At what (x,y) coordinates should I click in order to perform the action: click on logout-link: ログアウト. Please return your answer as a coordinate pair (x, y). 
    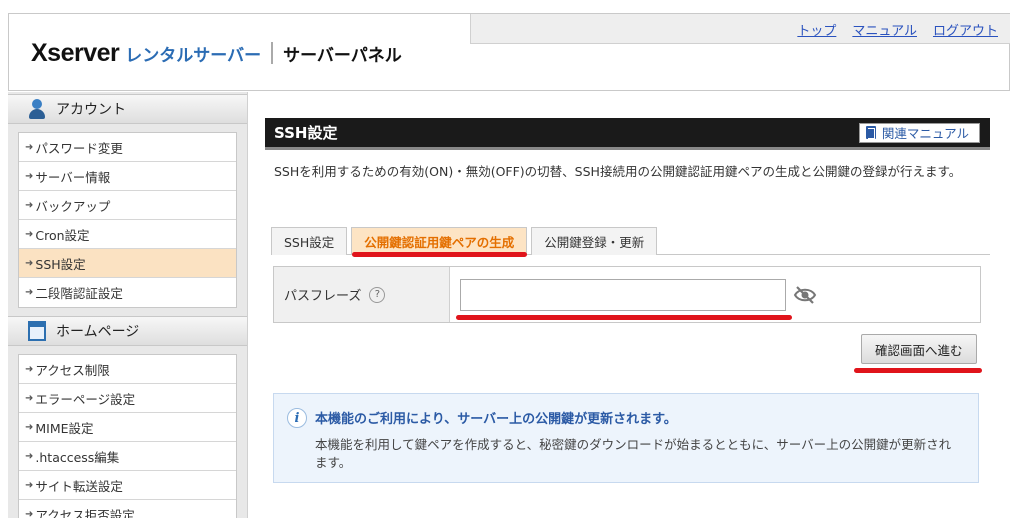
    Looking at the image, I should click on (965, 29).